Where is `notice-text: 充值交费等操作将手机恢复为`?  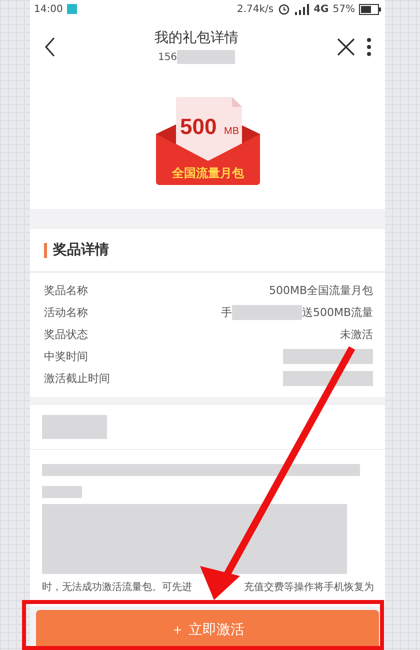
notice-text: 充值交费等操作将手机恢复为 is located at coordinates (309, 587).